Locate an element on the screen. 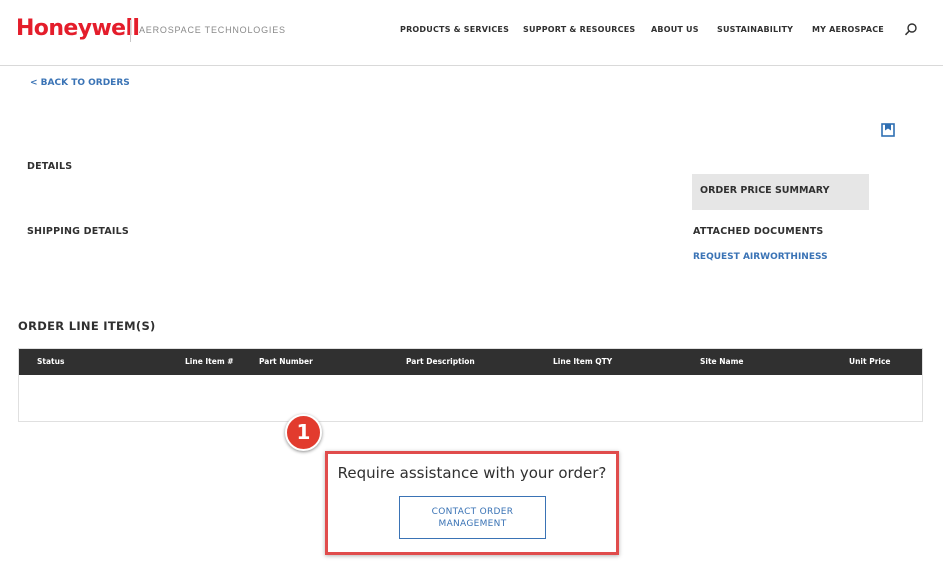 The width and height of the screenshot is (943, 576). contact-order-management-button: CONTACT ORDER MANAGEMENT is located at coordinates (472, 517).